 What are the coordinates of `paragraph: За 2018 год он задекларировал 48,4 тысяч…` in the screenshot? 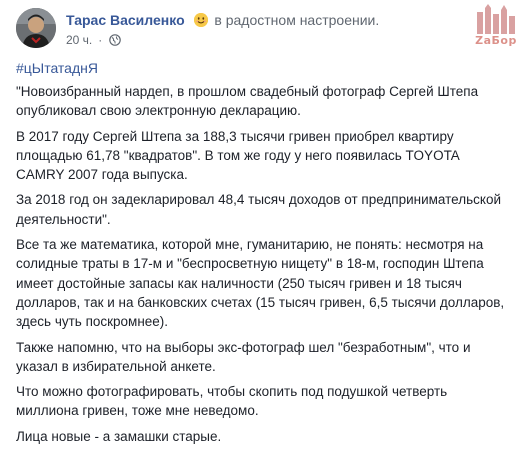 It's located at (258, 209).